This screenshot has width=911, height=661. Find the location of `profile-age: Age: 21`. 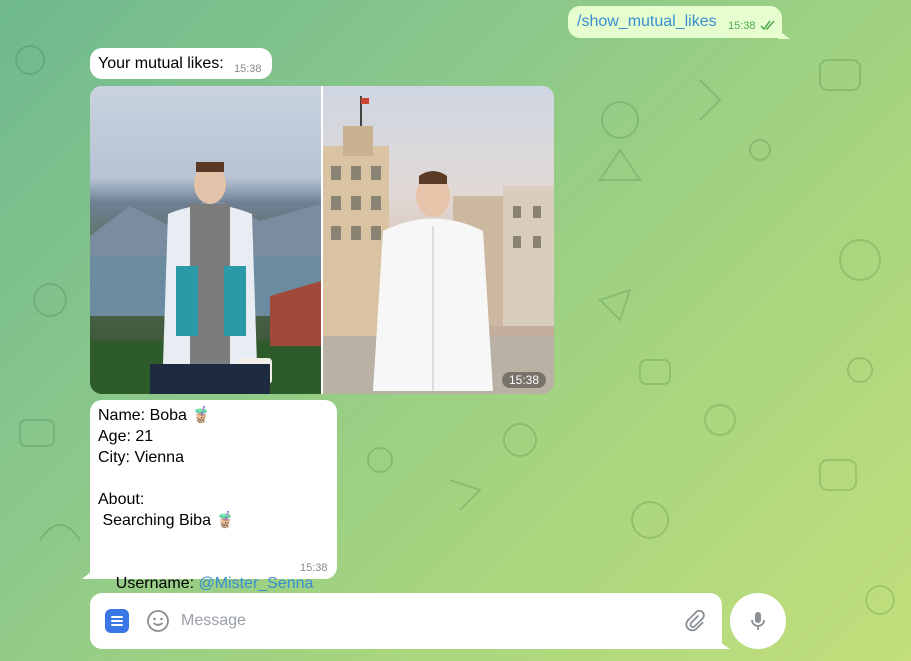

profile-age: Age: 21 is located at coordinates (126, 436).